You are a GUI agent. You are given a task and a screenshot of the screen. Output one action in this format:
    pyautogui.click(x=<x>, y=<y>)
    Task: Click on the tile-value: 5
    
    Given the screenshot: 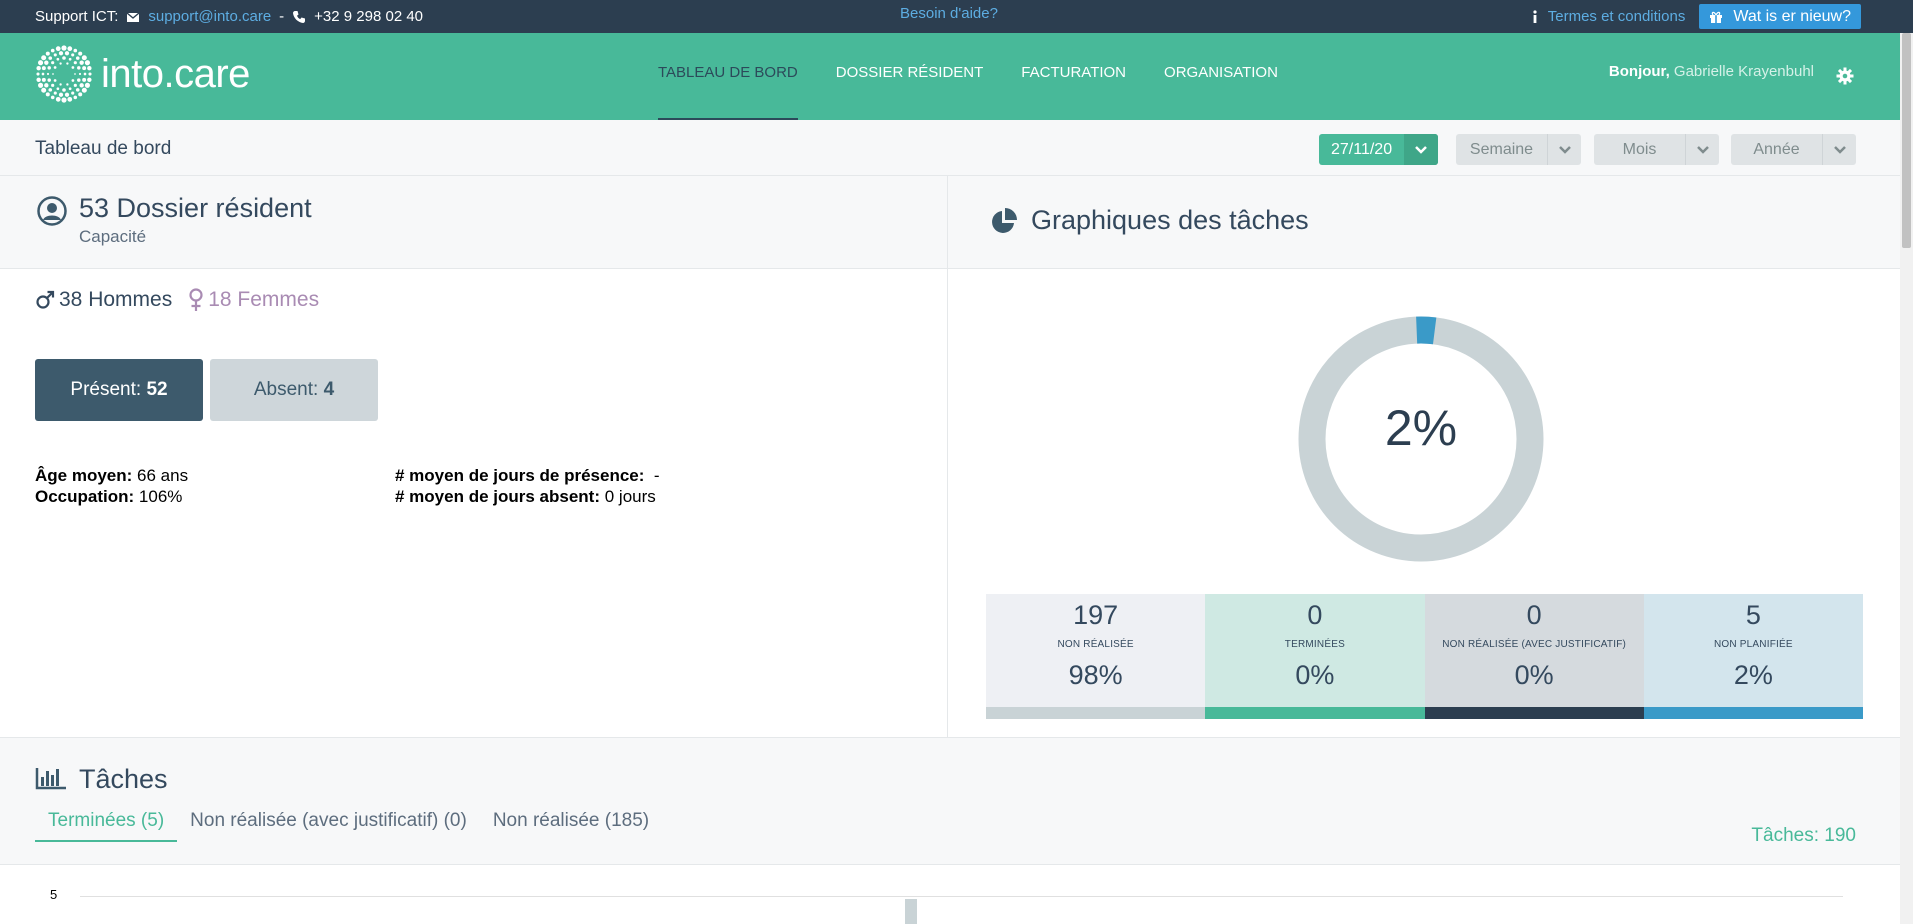 What is the action you would take?
    pyautogui.click(x=1753, y=615)
    